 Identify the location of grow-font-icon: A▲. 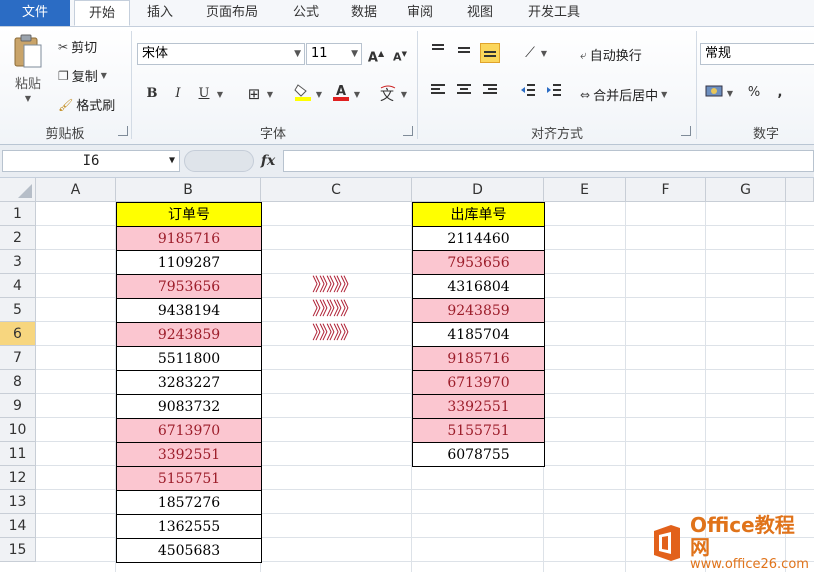
(376, 54).